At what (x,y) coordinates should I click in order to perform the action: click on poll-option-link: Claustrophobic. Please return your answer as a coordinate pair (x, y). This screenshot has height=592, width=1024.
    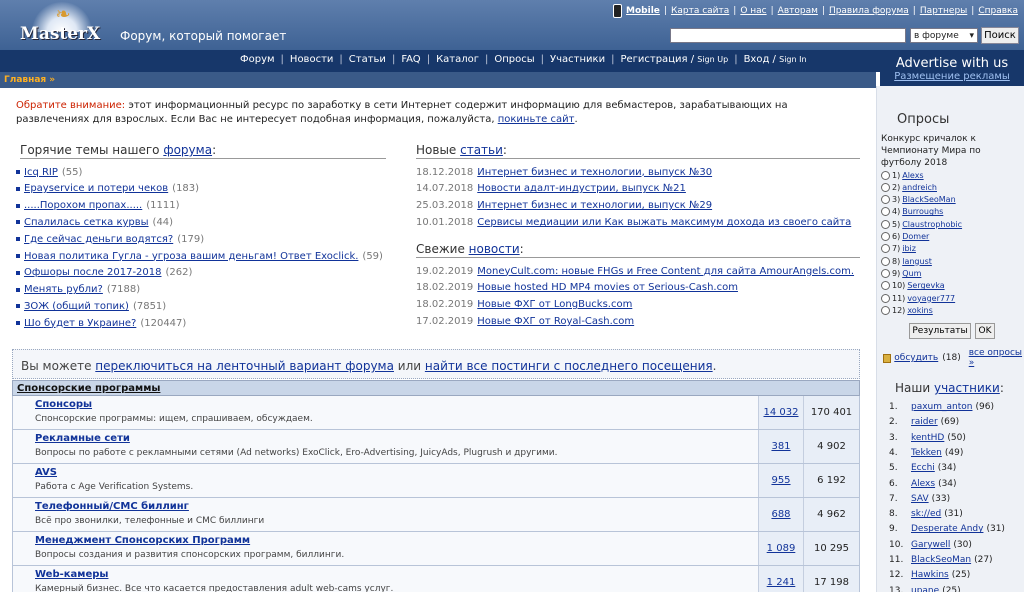
    Looking at the image, I should click on (932, 224).